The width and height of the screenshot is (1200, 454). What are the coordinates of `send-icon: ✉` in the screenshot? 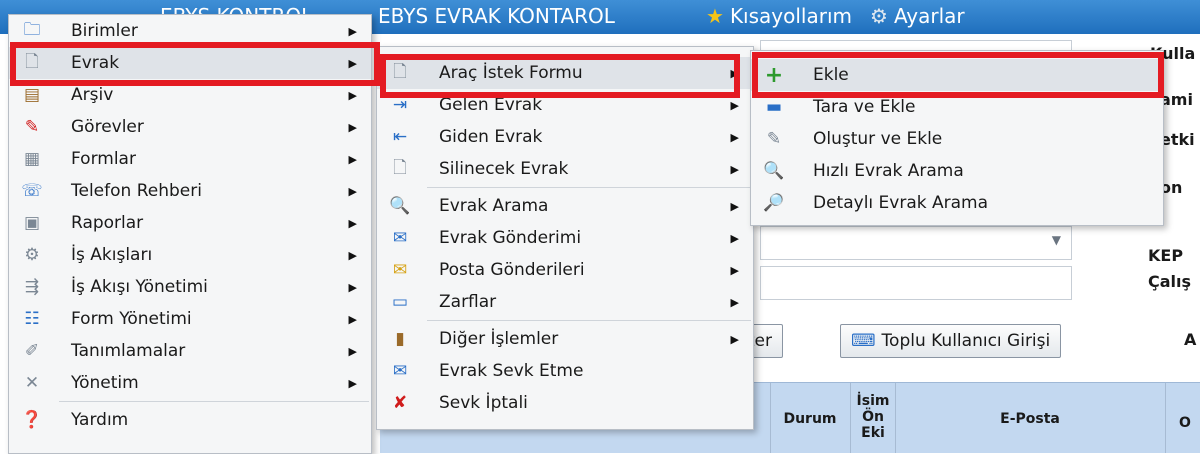 It's located at (400, 238).